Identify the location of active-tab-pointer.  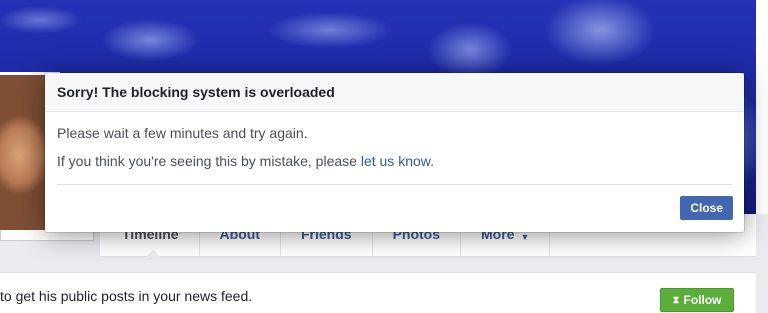
(153, 253).